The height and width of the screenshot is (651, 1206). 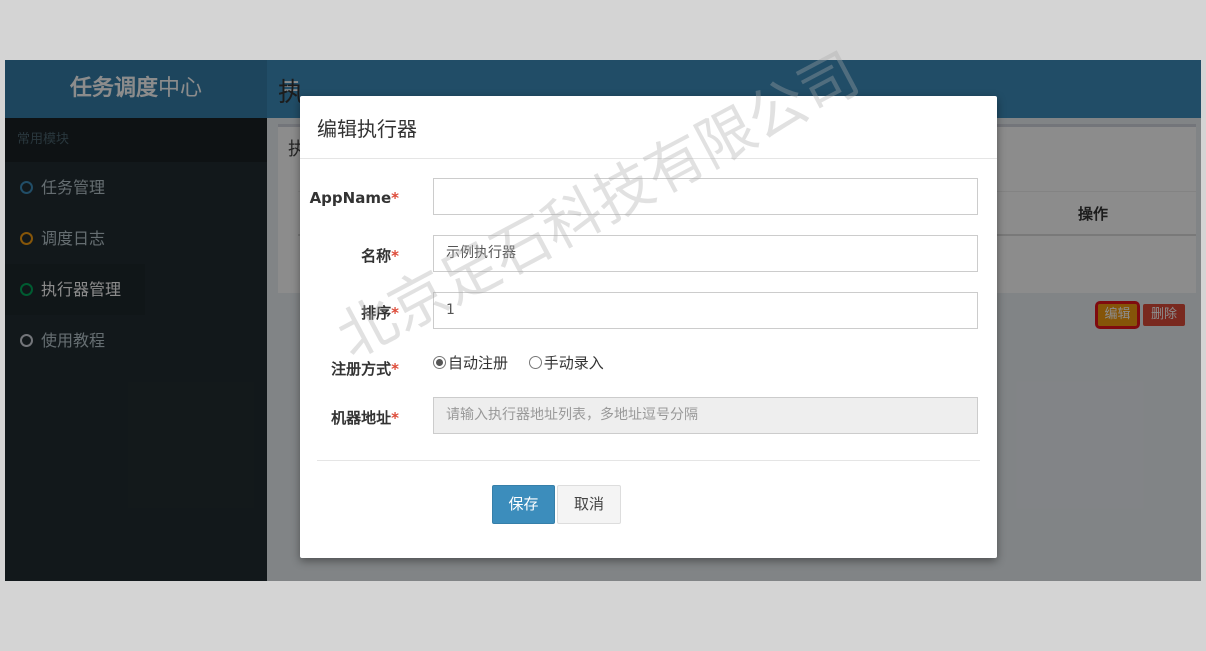 I want to click on order-label: 排序*, so click(x=380, y=312).